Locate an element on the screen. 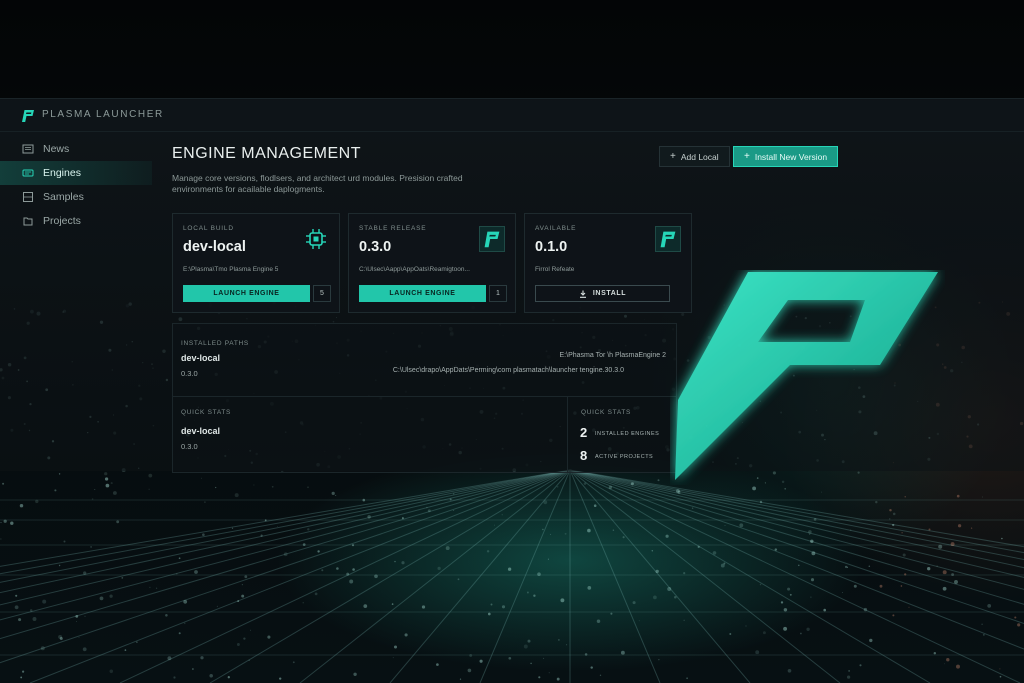 The width and height of the screenshot is (1024, 683). engine-card-available: AVAILABLE 0.1.0 Firrol Refeate INSTALL is located at coordinates (608, 263).